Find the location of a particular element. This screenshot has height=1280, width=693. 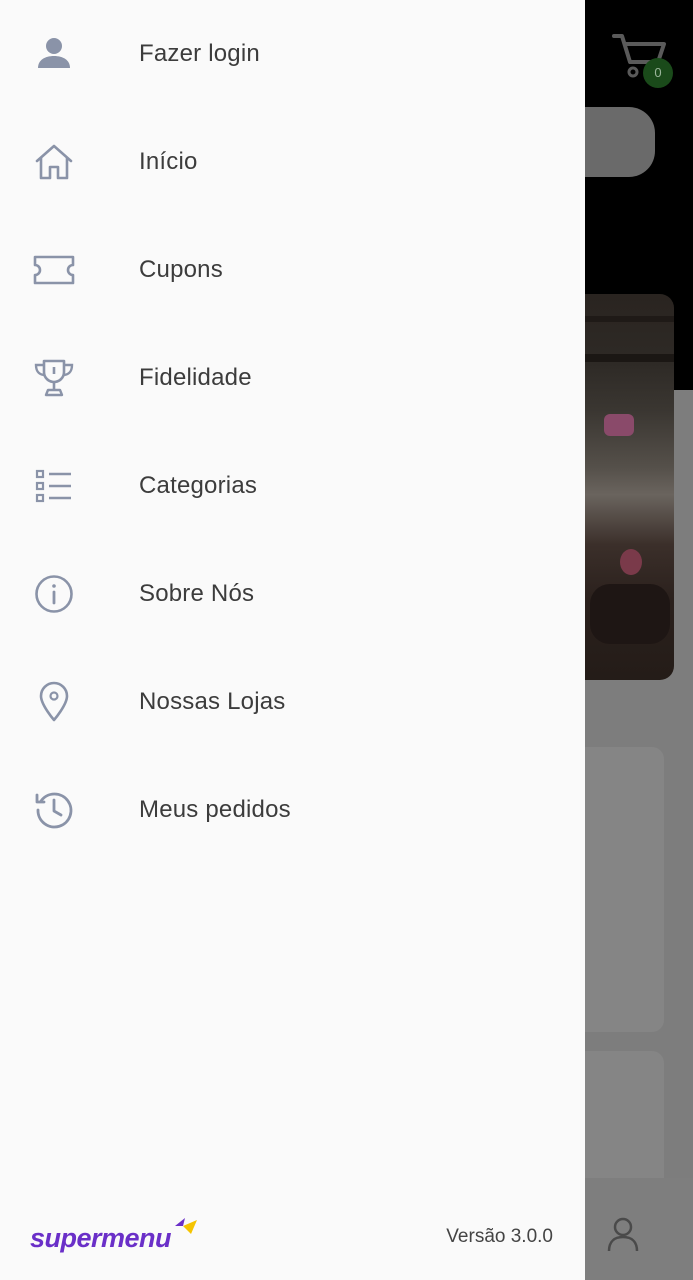

drawer-item-label: Nossas Lojas is located at coordinates (212, 701).